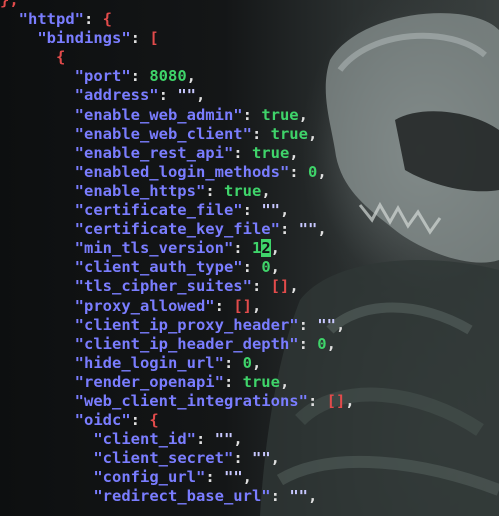  Describe the element at coordinates (249, 38) in the screenshot. I see `terminal-line: "bindings": [` at that location.